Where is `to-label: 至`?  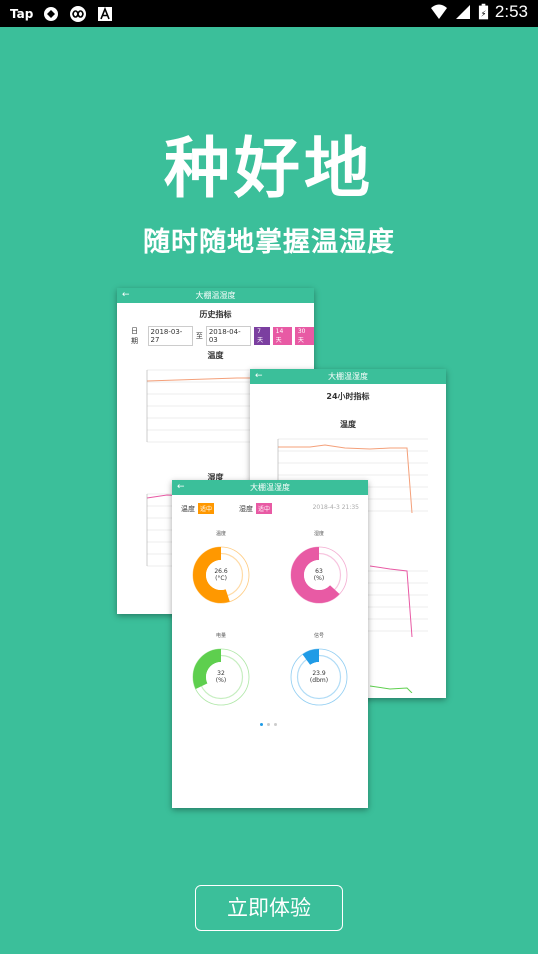
to-label: 至 is located at coordinates (199, 336).